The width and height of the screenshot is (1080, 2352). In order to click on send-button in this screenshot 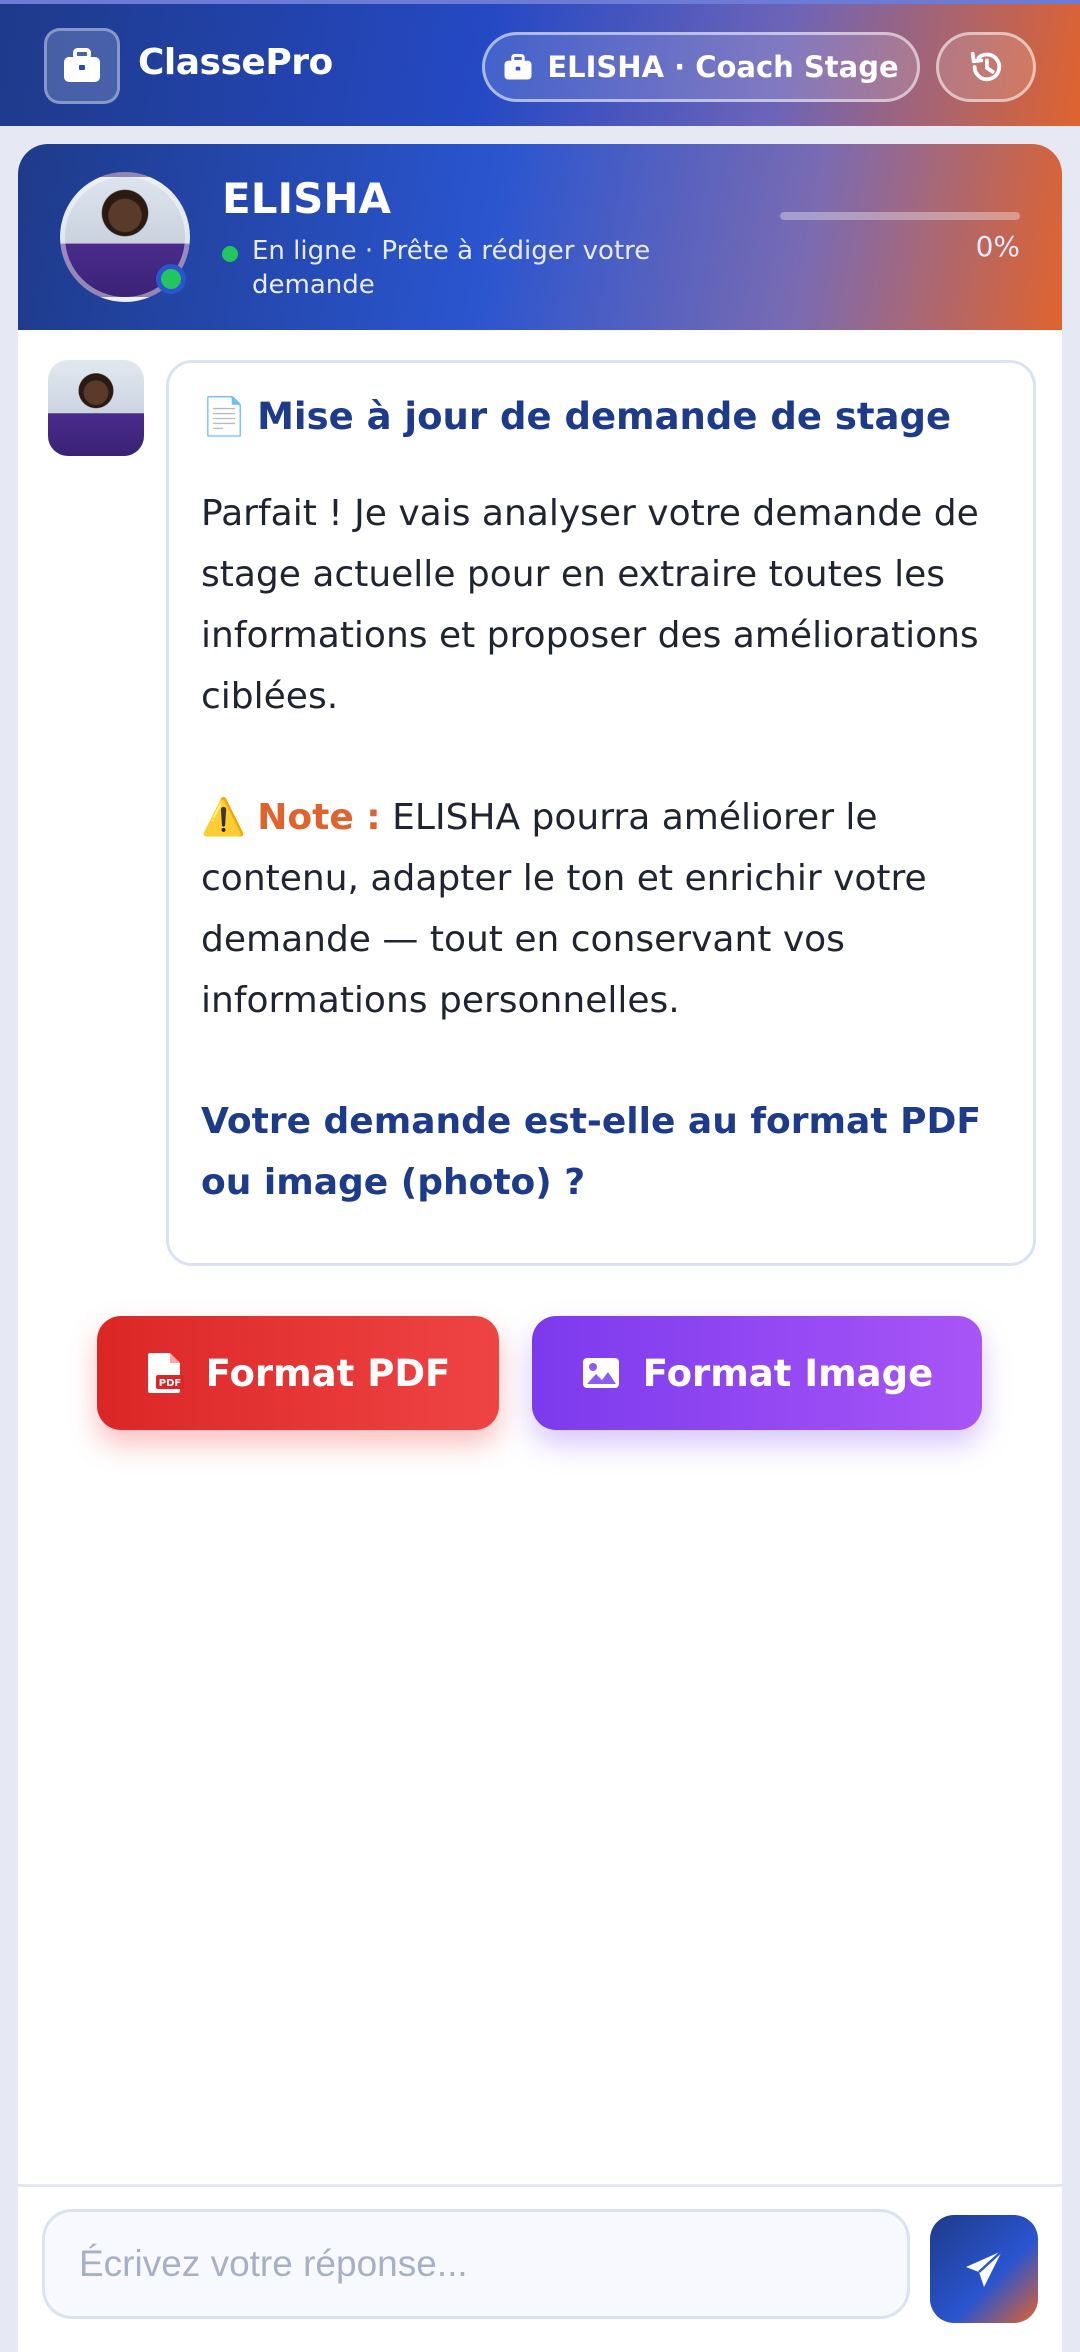, I will do `click(984, 2269)`.